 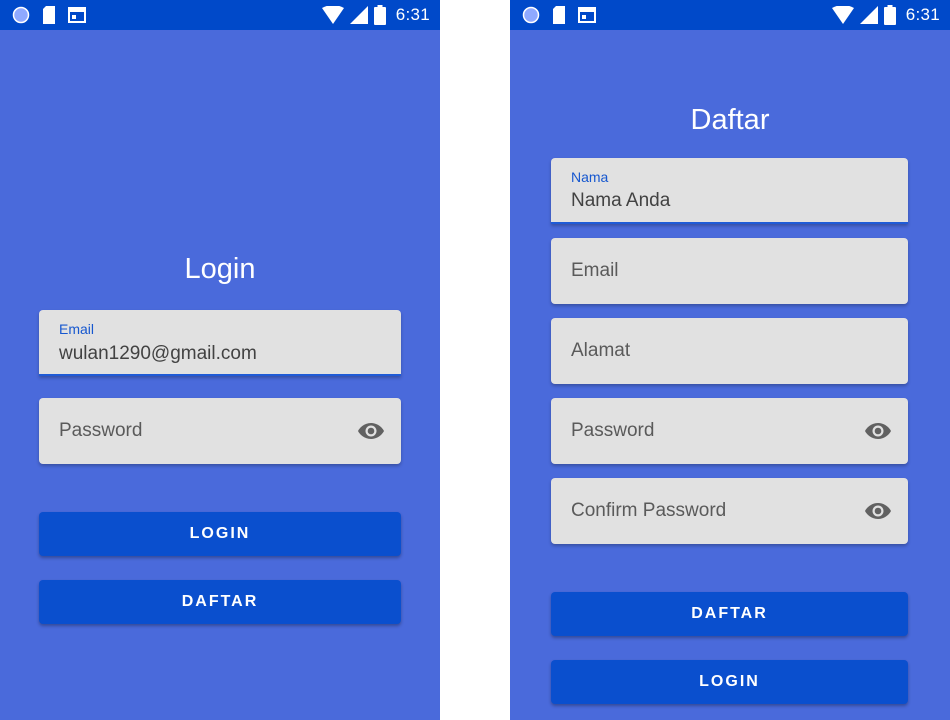 I want to click on confirm-password-field-placeholder: Confirm Password, so click(x=649, y=510).